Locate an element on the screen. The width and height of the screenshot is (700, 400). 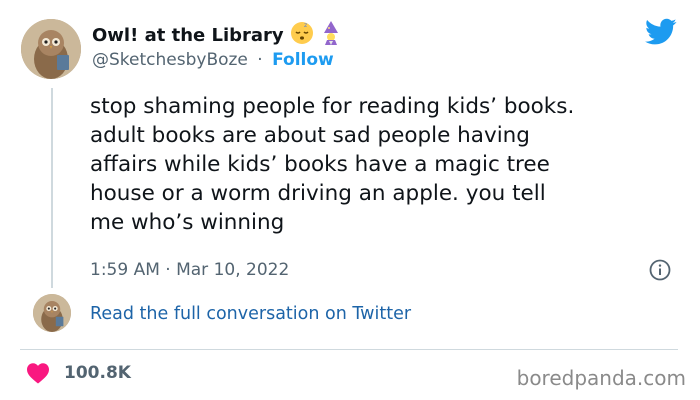
sleeping-face-emoji-icon: z is located at coordinates (302, 35).